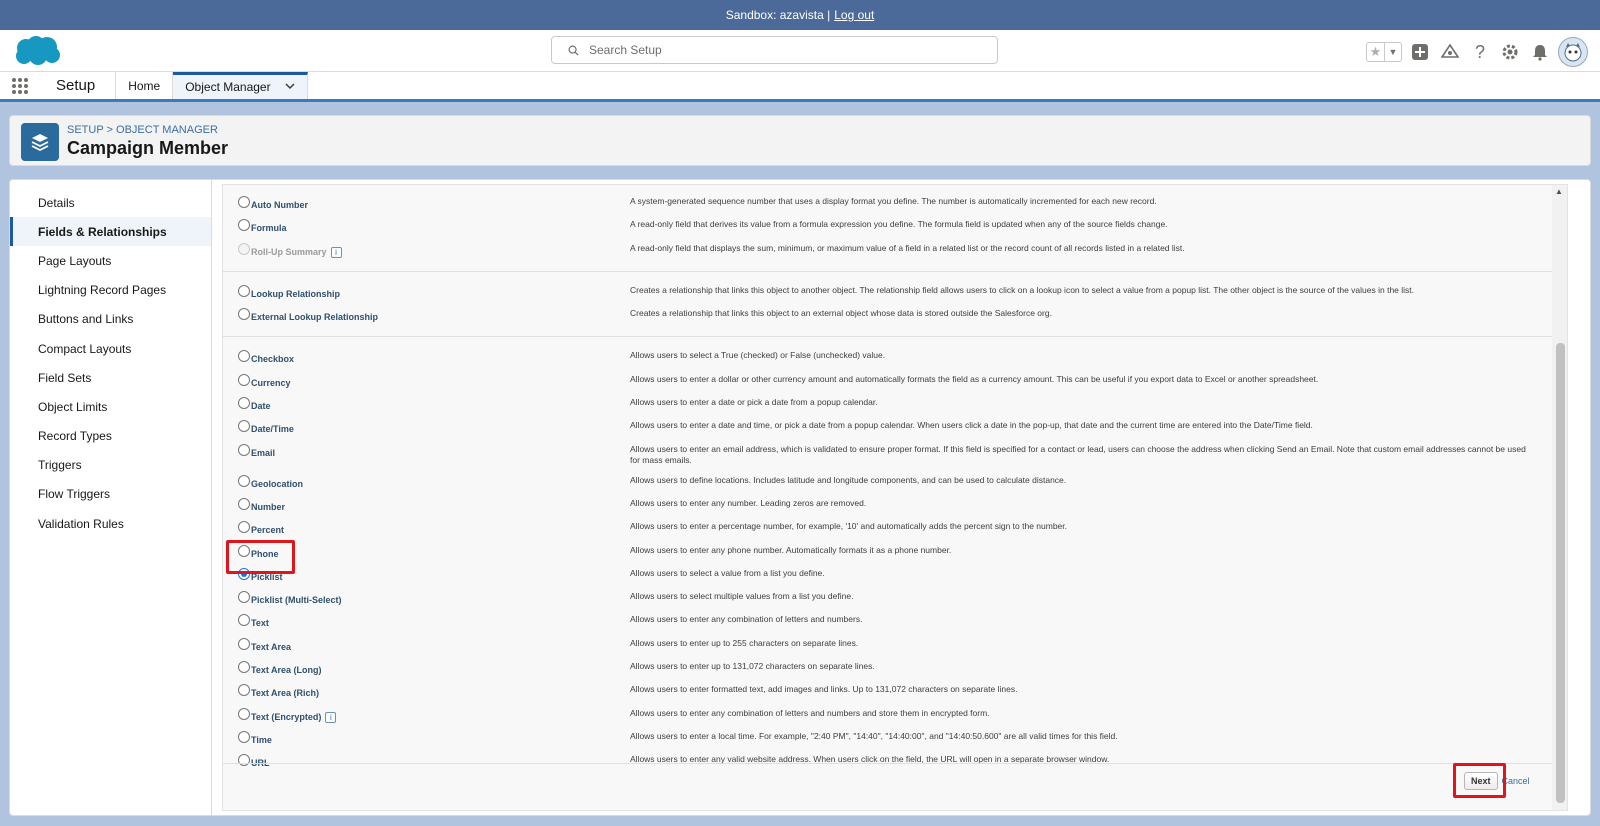 Image resolution: width=1600 pixels, height=826 pixels. What do you see at coordinates (268, 530) in the screenshot?
I see `field-type-label: Percent` at bounding box center [268, 530].